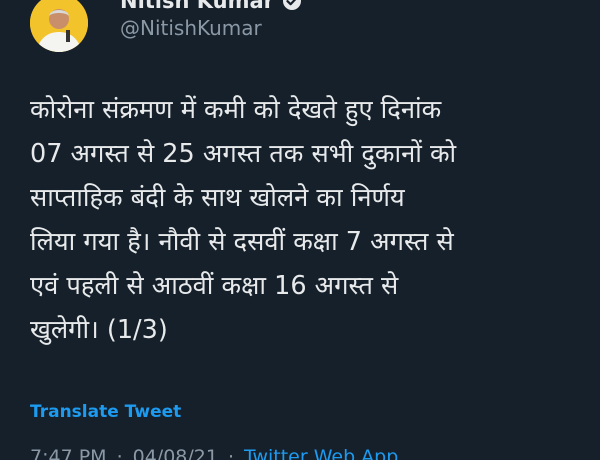 Image resolution: width=600 pixels, height=460 pixels. Describe the element at coordinates (568, 5) in the screenshot. I see `more-options-icon: •••` at that location.